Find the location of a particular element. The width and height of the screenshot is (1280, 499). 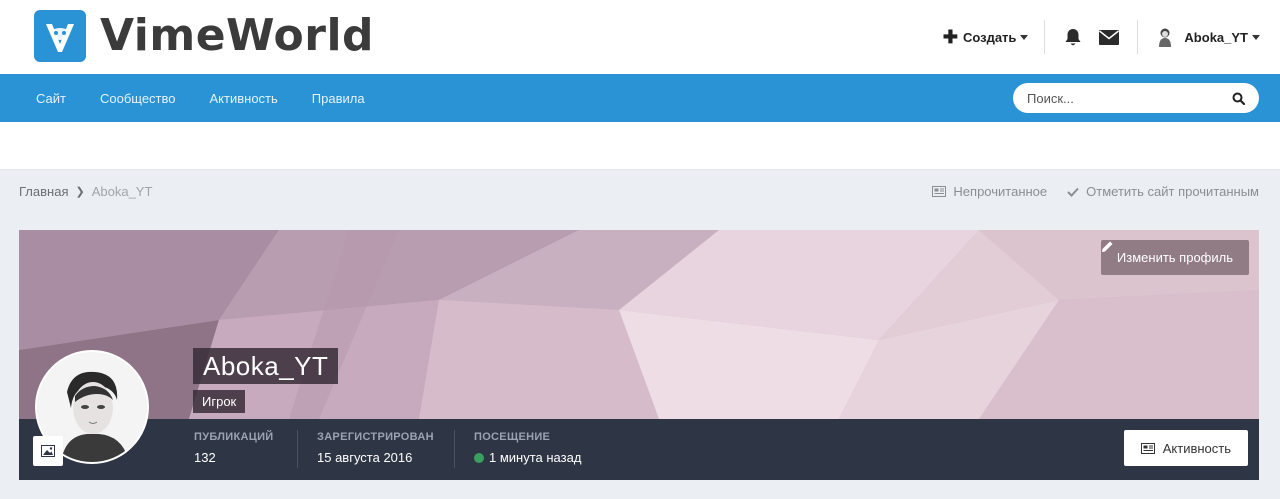

search-icon is located at coordinates (1238, 98).